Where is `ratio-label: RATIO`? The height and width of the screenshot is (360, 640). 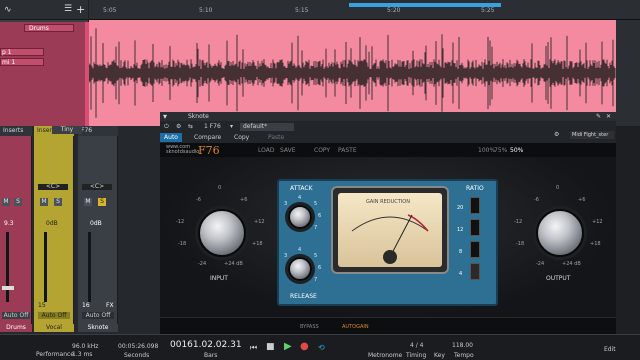 ratio-label: RATIO is located at coordinates (475, 188).